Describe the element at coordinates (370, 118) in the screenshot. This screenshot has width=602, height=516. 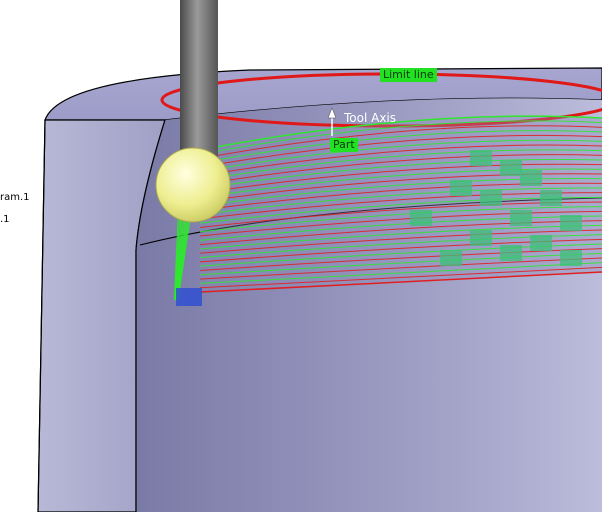
I see `tool-axis-label: Tool Axis` at that location.